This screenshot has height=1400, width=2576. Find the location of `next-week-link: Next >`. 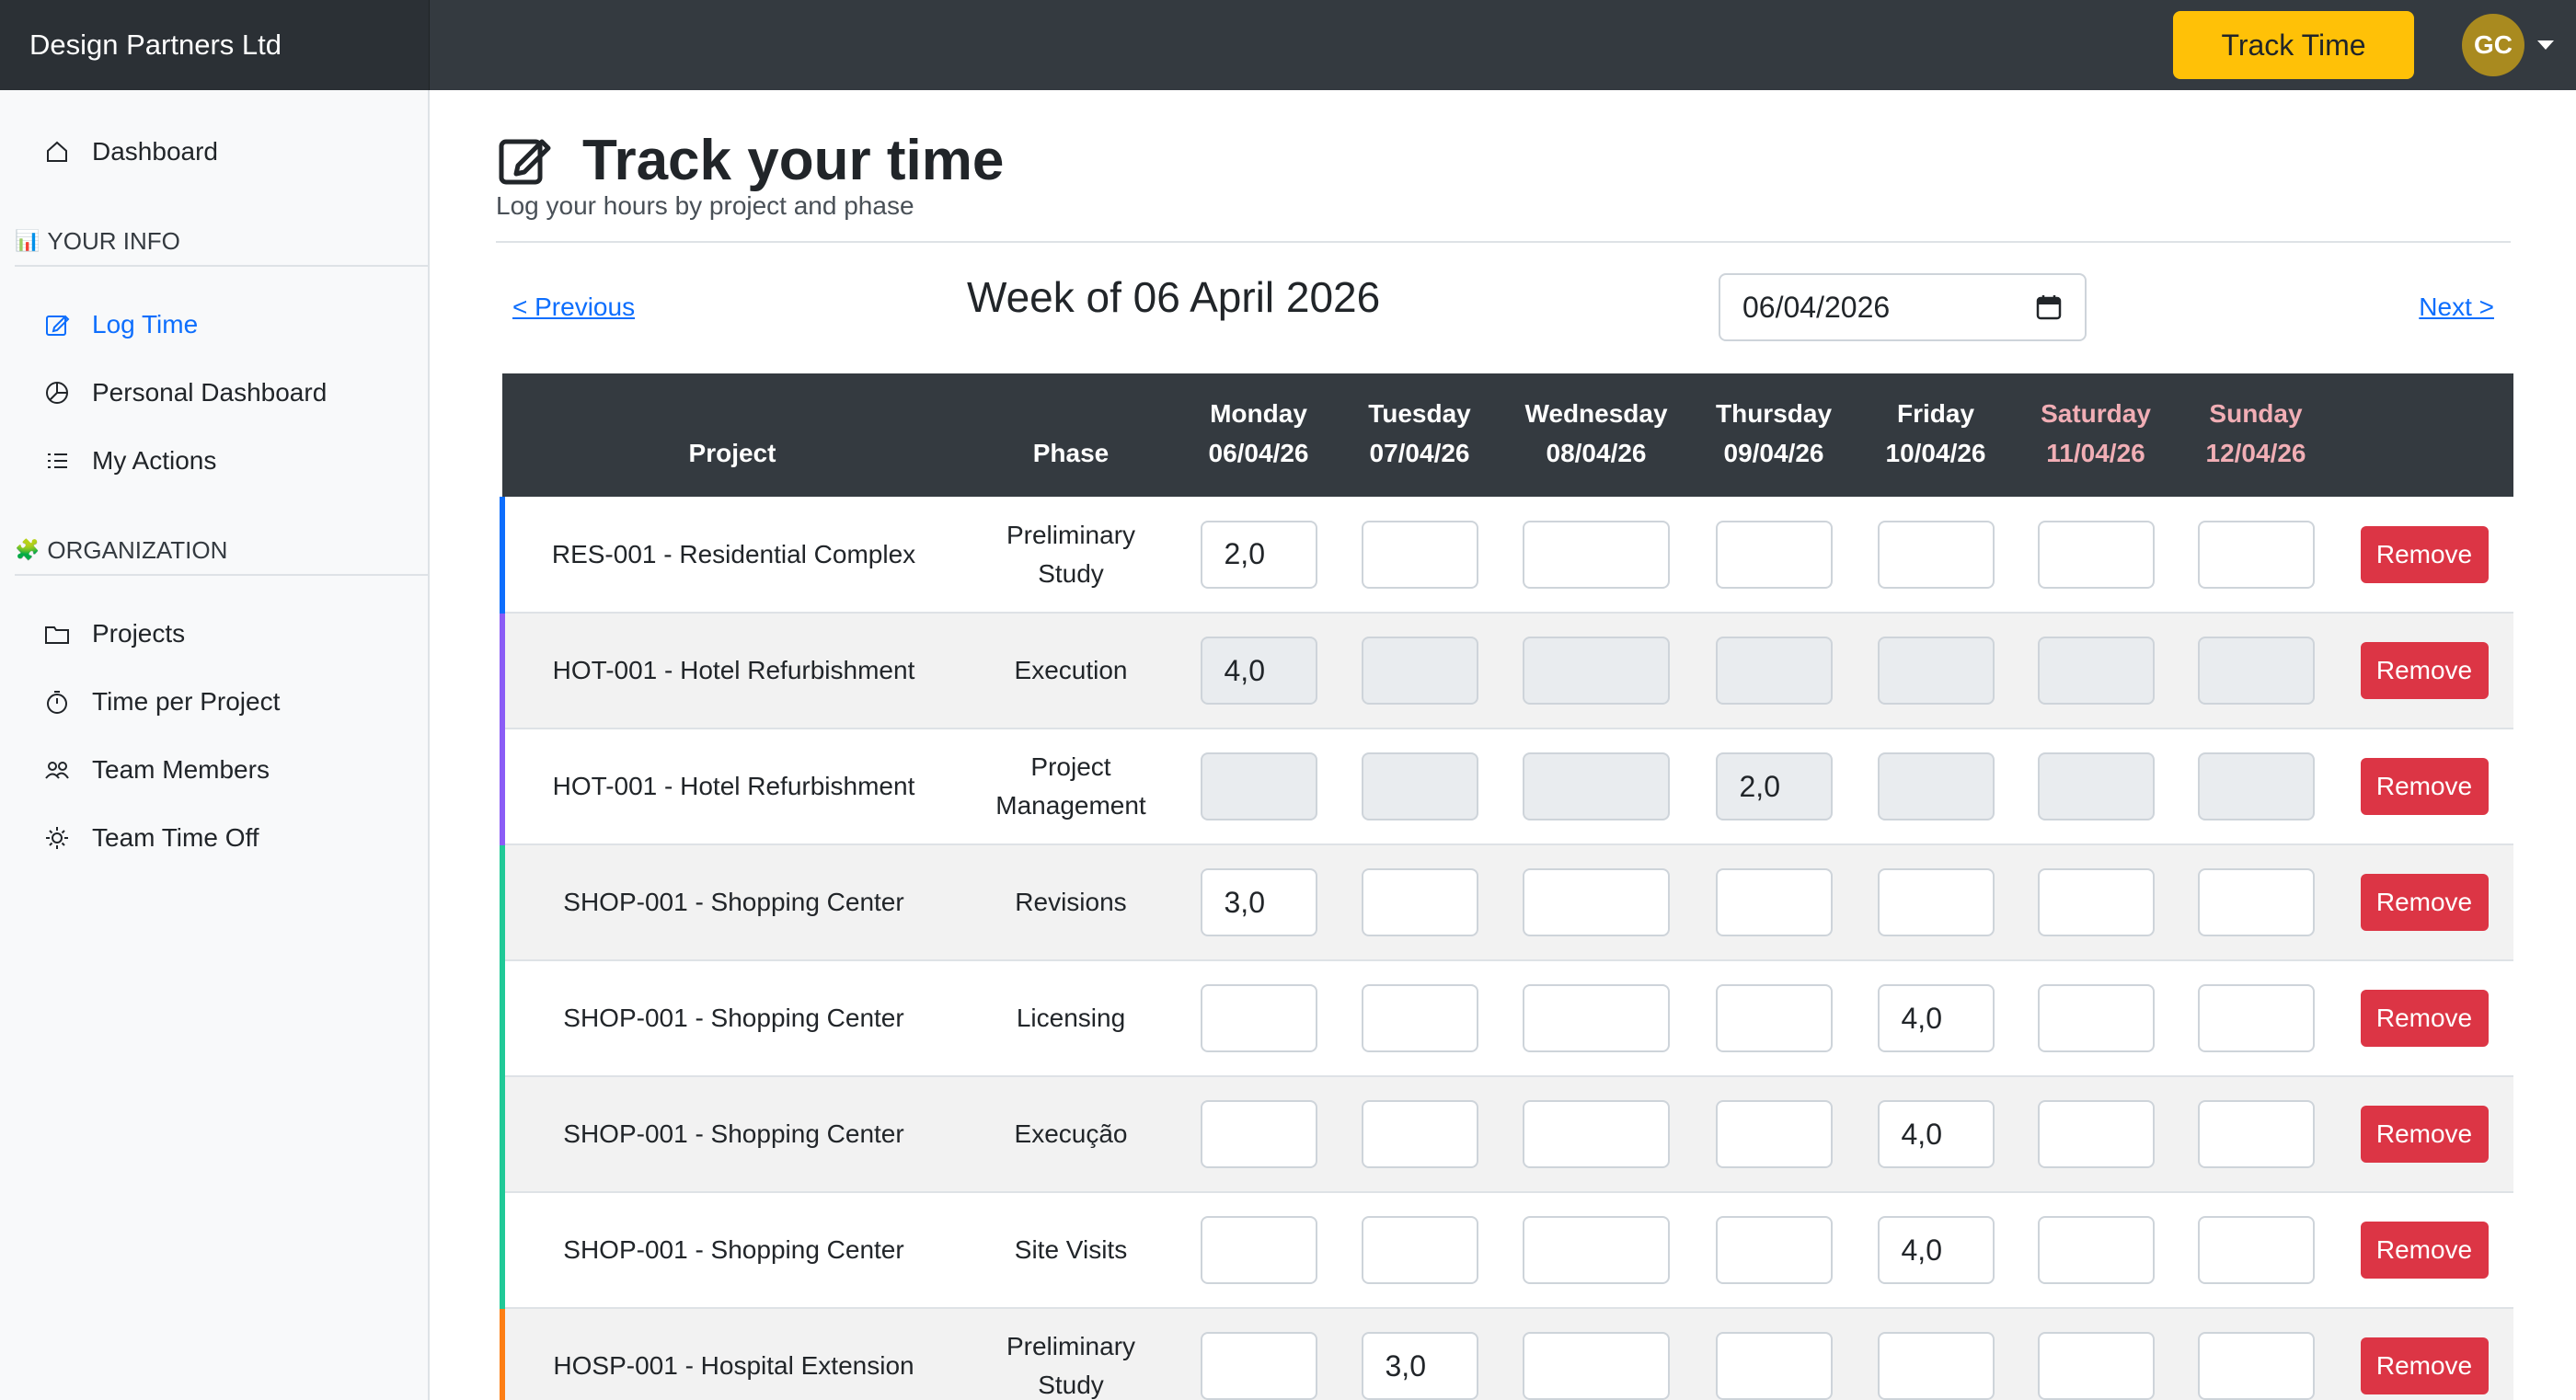

next-week-link: Next > is located at coordinates (2456, 307).